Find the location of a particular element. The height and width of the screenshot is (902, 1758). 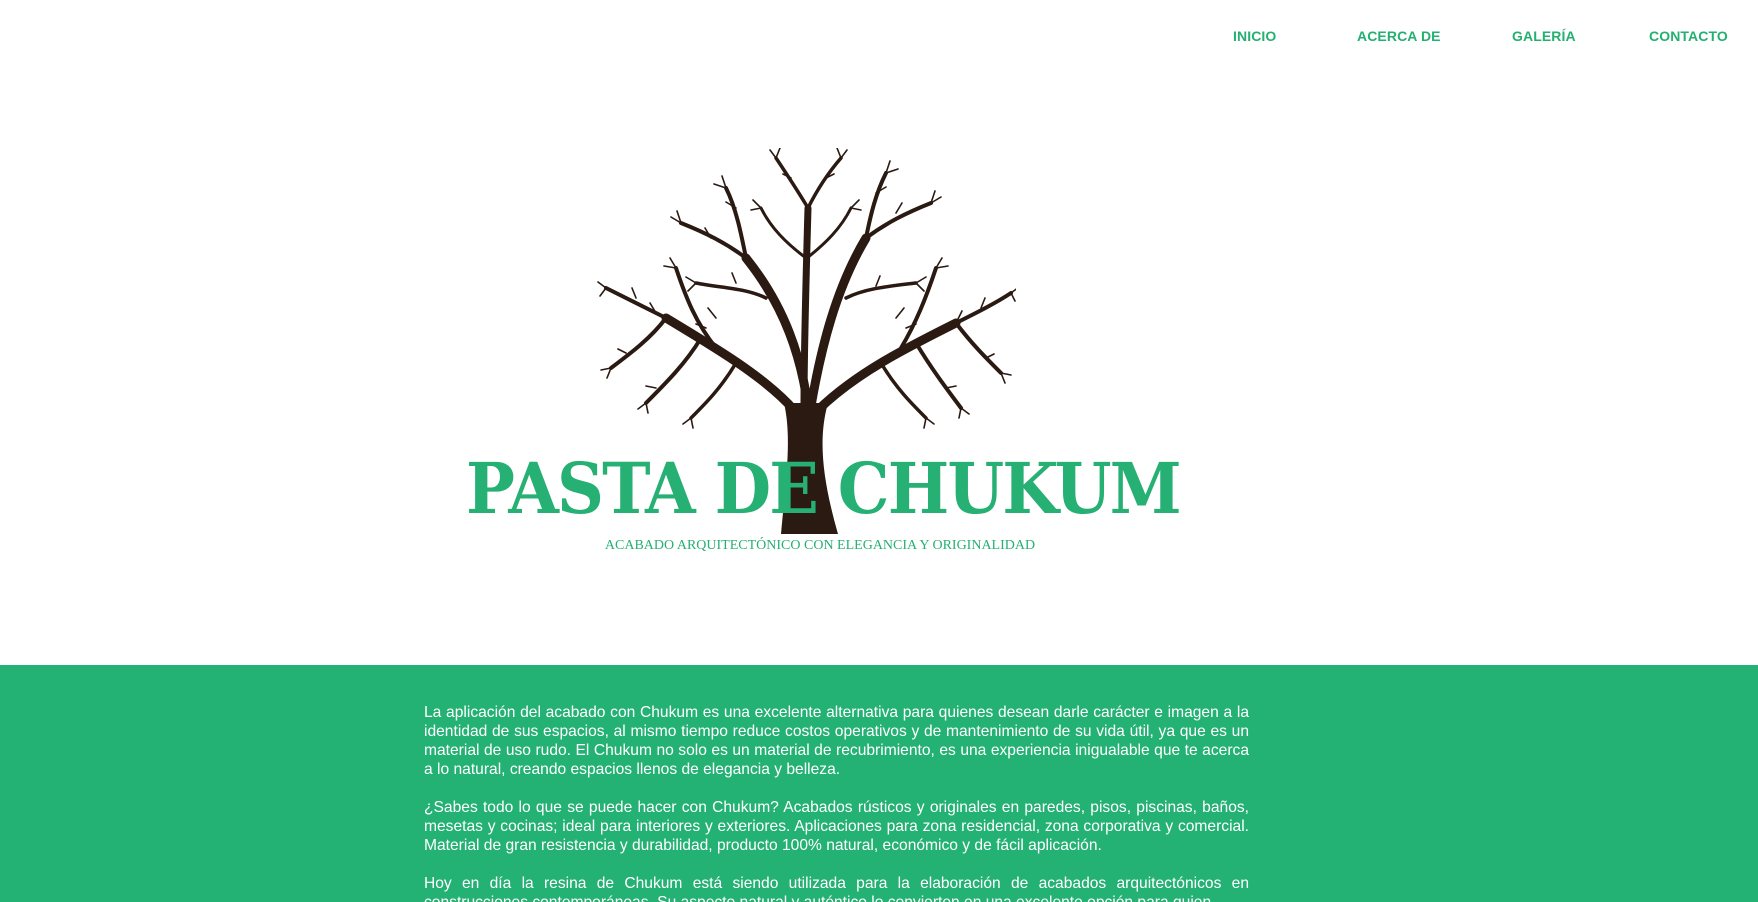

nav-link-galeria: GALERÍA is located at coordinates (1544, 36).